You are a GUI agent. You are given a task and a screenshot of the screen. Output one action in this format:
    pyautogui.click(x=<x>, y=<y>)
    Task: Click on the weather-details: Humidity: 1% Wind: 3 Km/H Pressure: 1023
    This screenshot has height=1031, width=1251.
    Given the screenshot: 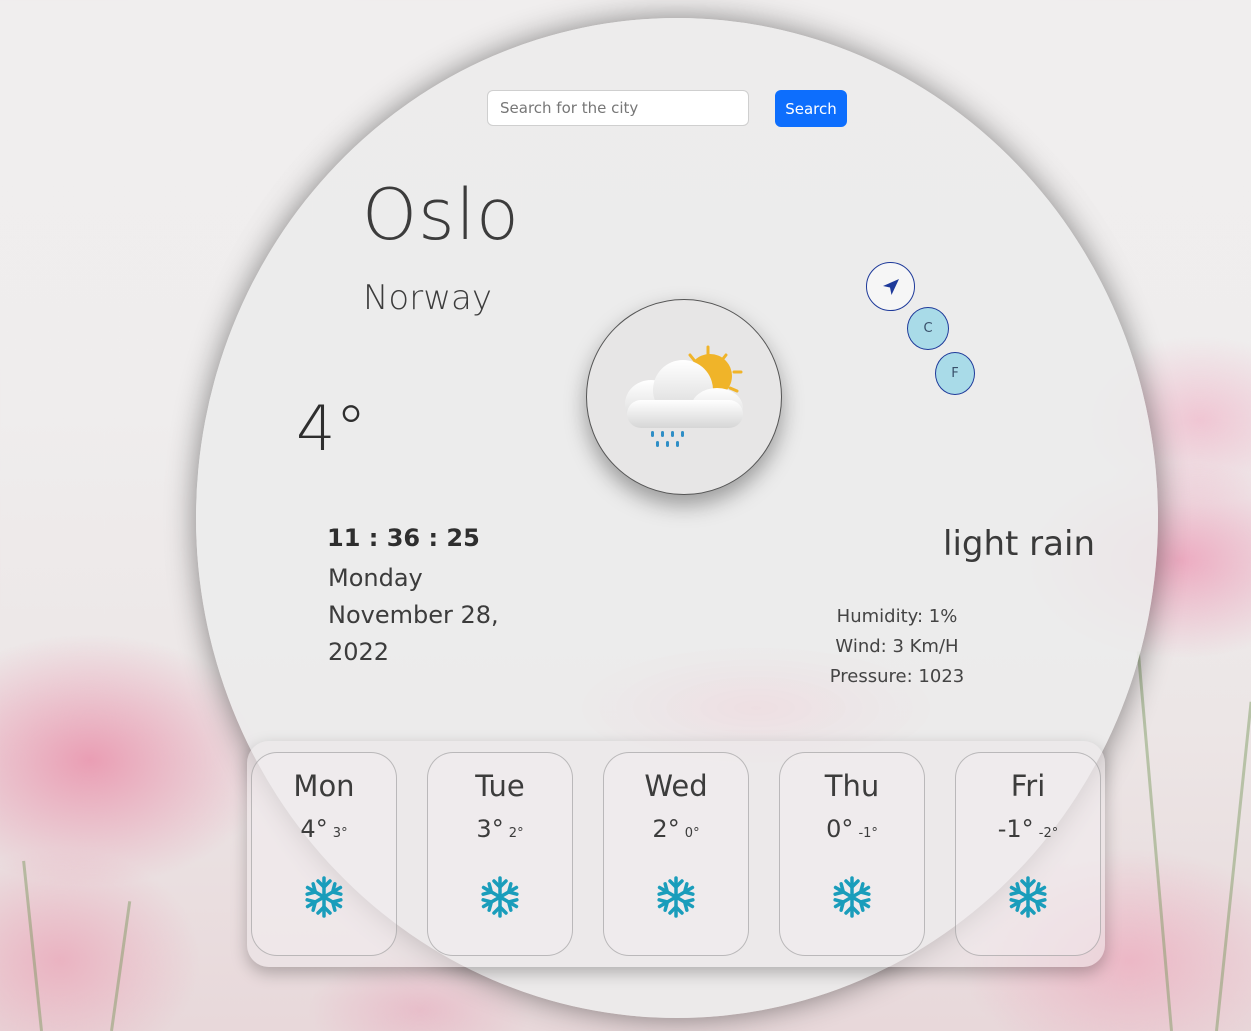 What is the action you would take?
    pyautogui.click(x=897, y=647)
    